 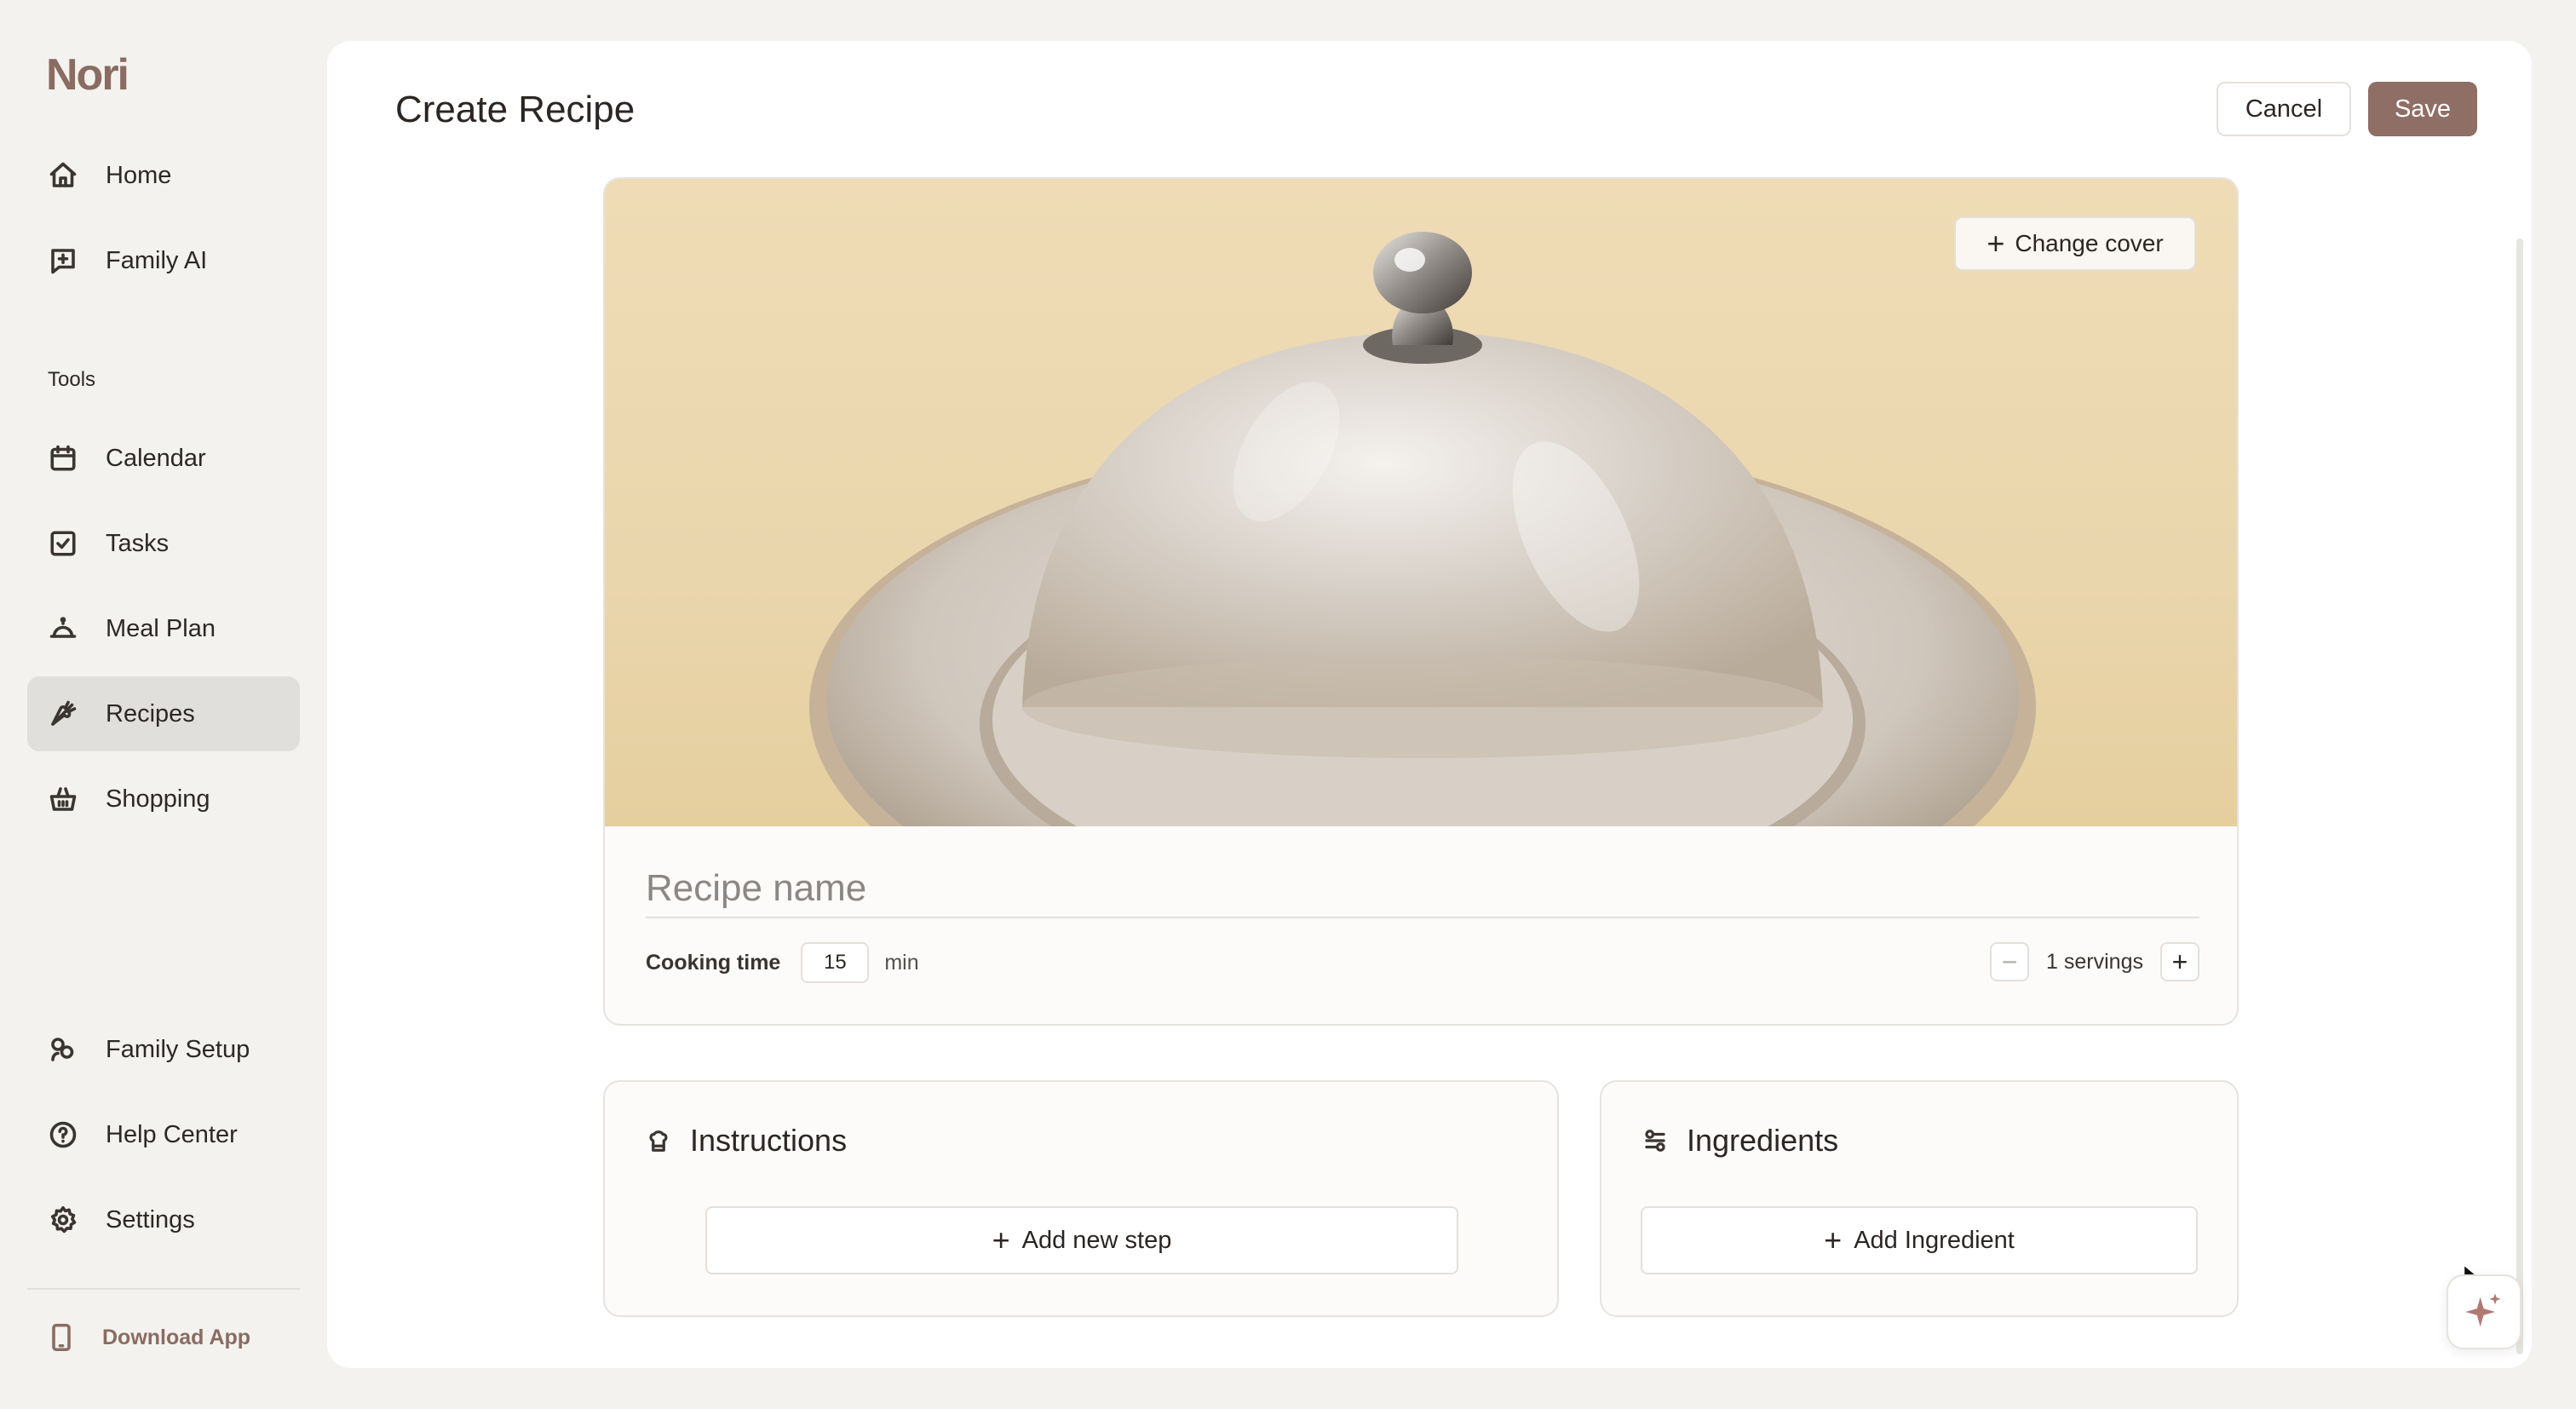 What do you see at coordinates (1423, 889) in the screenshot?
I see `recipe-name-input` at bounding box center [1423, 889].